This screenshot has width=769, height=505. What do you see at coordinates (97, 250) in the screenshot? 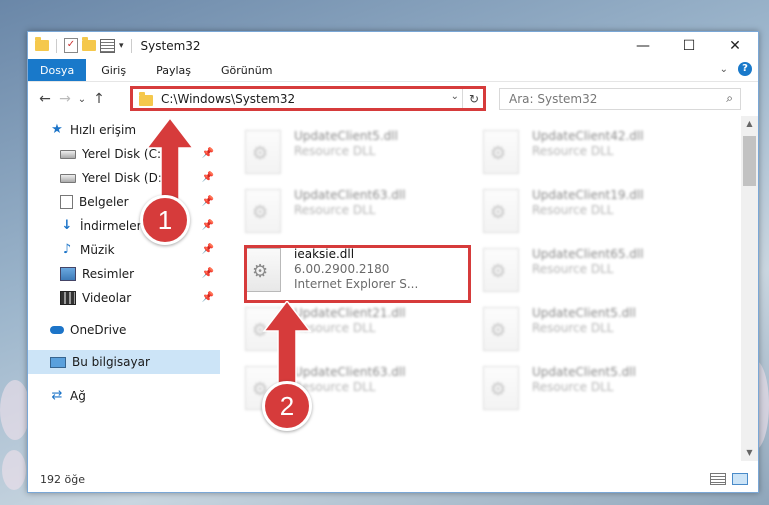
I see `sidebar-item-label: Müzik` at bounding box center [97, 250].